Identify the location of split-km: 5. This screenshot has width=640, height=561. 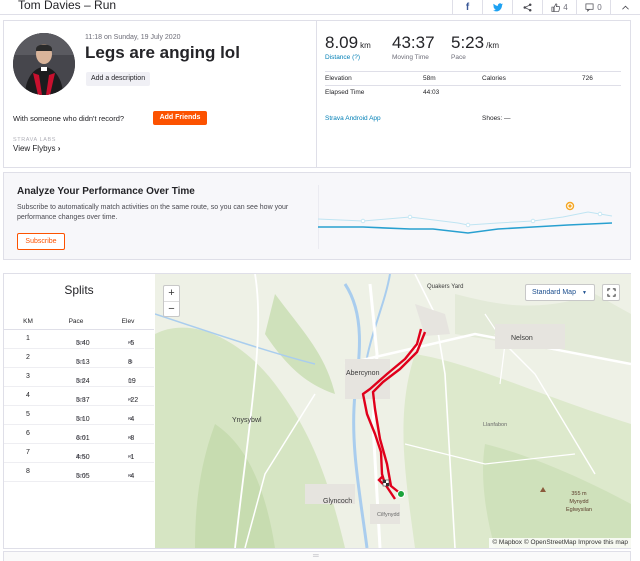
(28, 414).